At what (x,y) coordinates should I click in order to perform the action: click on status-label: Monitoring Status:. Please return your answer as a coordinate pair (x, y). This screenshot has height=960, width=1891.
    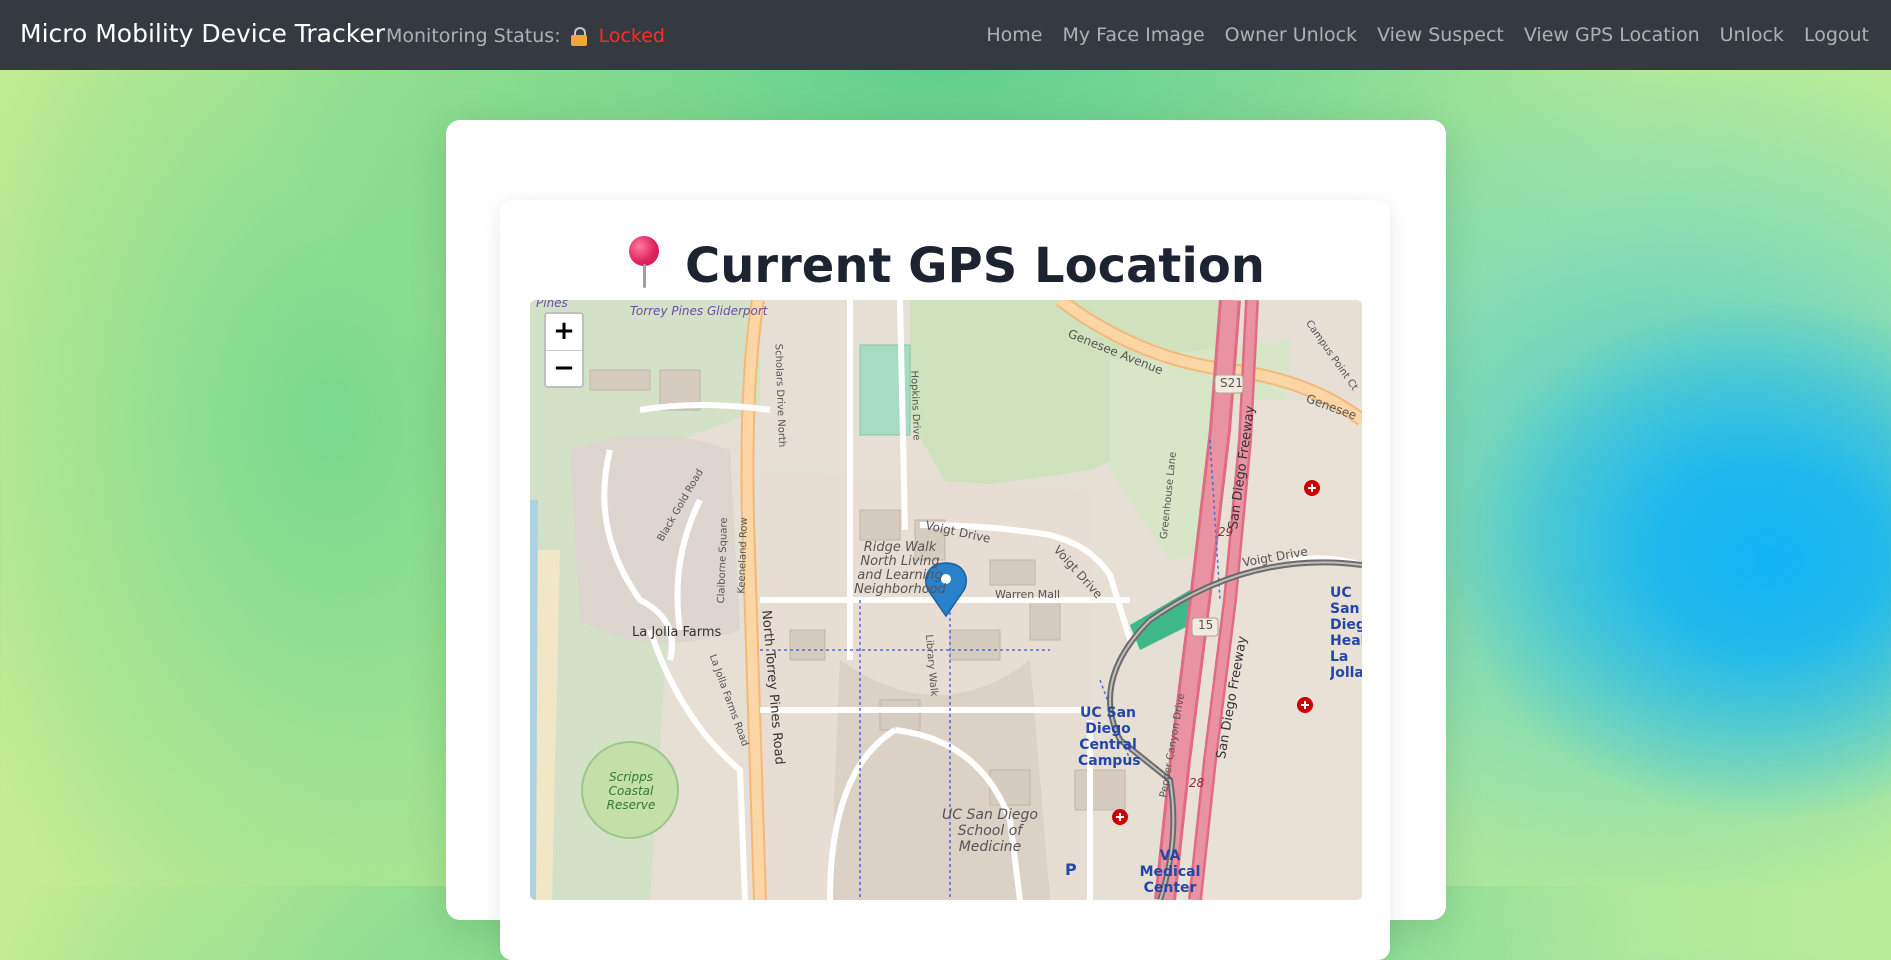
    Looking at the image, I should click on (473, 36).